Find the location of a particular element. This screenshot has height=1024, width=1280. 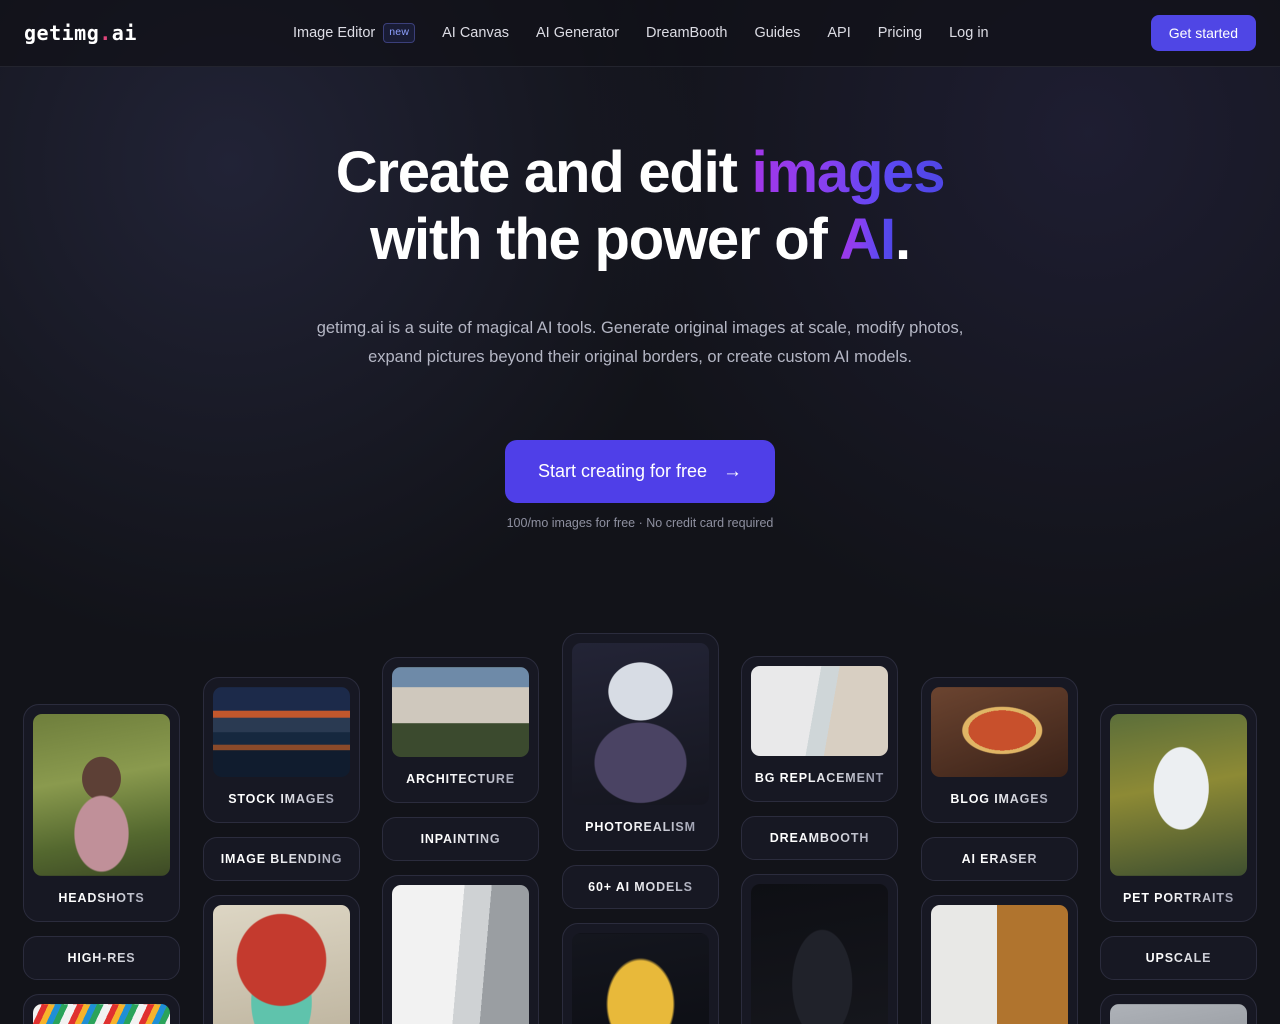

feature-pill-label: 60+ AI MODELS is located at coordinates (640, 887).